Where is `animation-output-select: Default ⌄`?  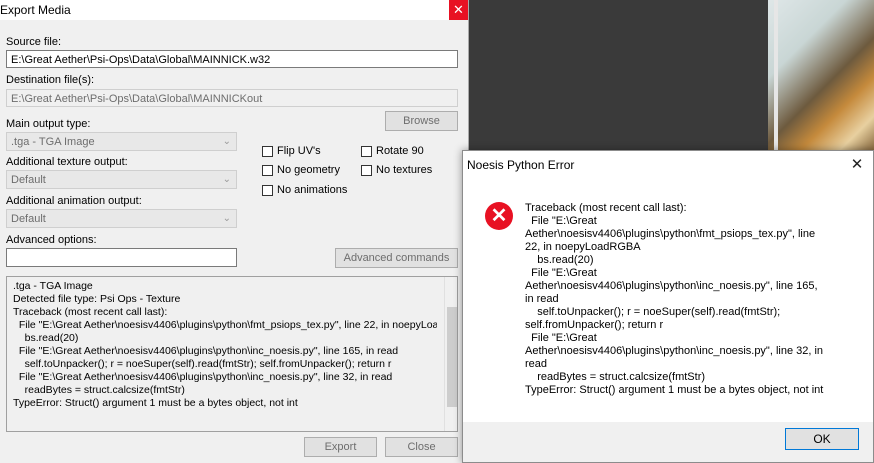
animation-output-select: Default ⌄ is located at coordinates (121, 218).